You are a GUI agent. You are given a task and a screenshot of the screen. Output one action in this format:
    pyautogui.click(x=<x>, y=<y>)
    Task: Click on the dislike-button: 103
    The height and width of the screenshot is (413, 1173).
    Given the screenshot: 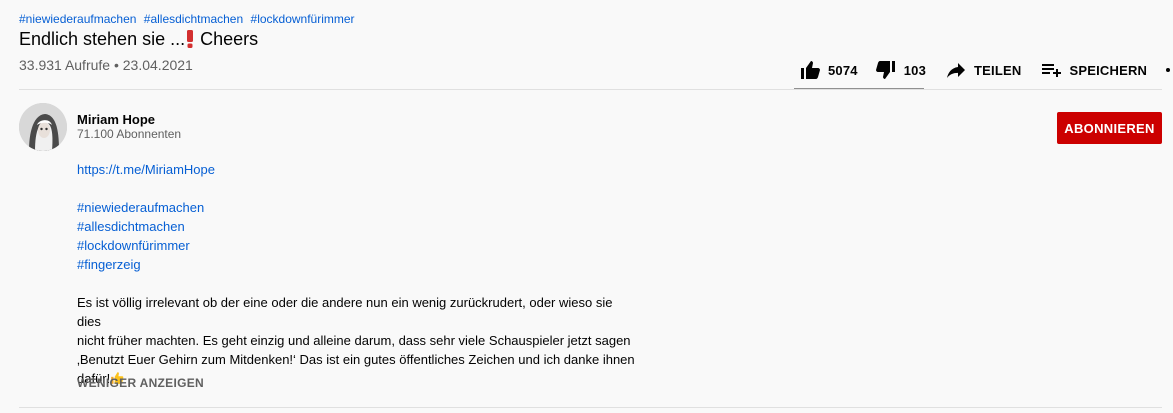 What is the action you would take?
    pyautogui.click(x=900, y=70)
    